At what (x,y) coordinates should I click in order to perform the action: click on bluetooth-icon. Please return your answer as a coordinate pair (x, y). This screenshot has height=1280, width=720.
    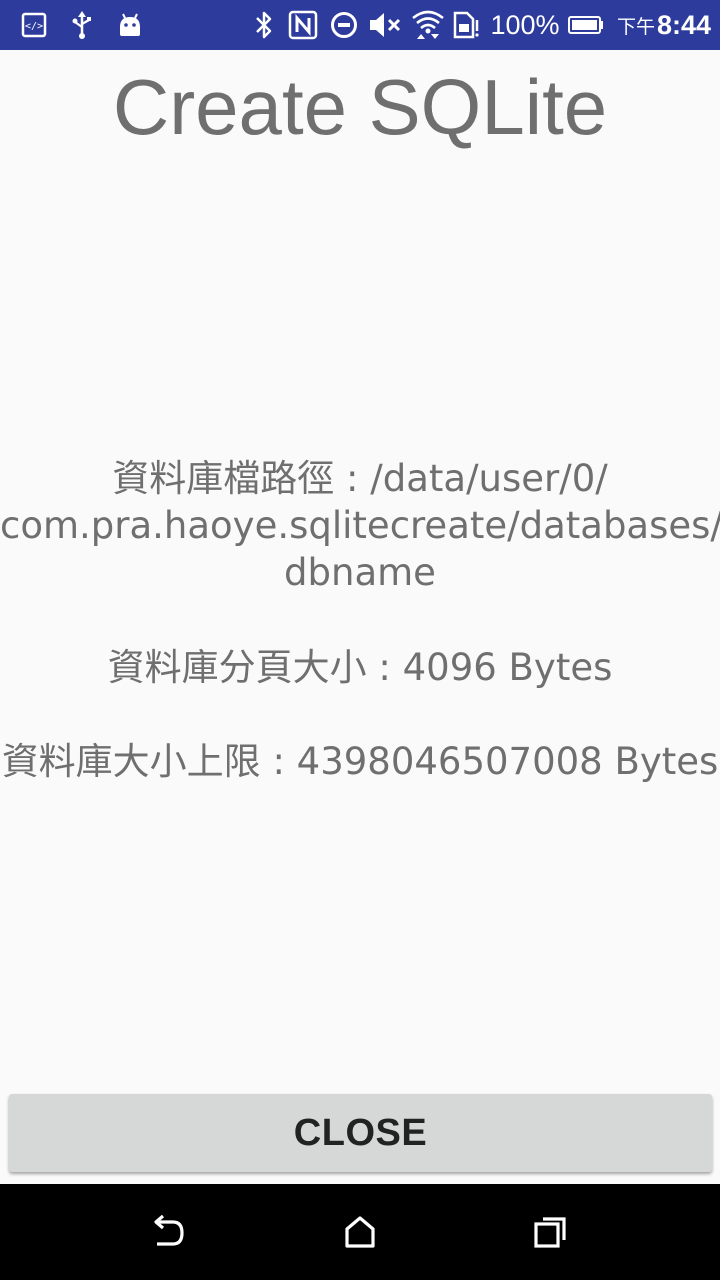
    Looking at the image, I should click on (264, 25).